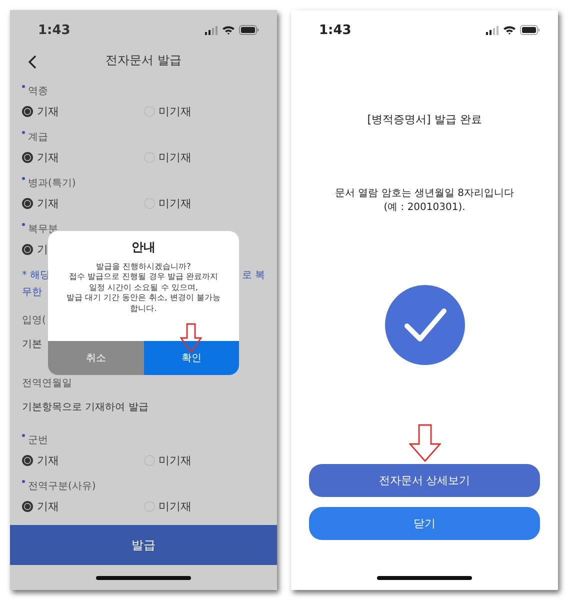  I want to click on dialog-message: 발급을 진행하시겠습니까? 접수 발급으로 진행될 경우 발급 완료까지 일정 시간이 소요될 수 있으며, 발급 대기 기간 동안은 취소, 변경이 불가능 합니다., so click(144, 288).